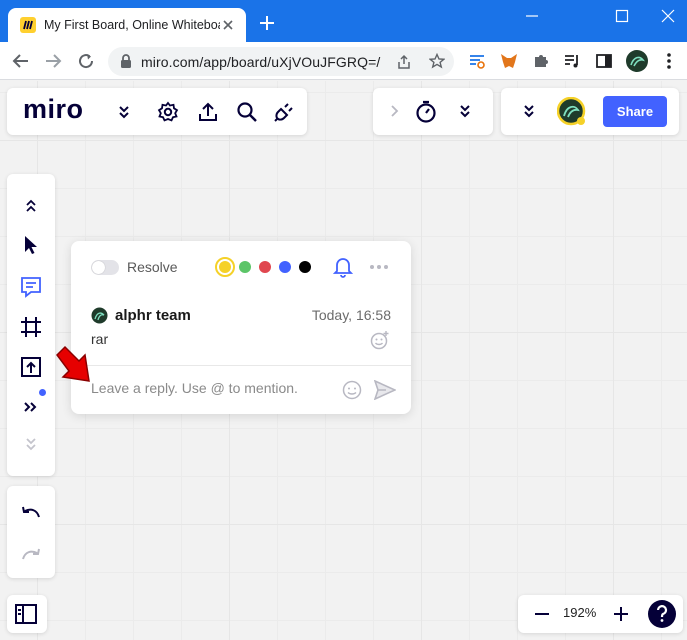  Describe the element at coordinates (208, 112) in the screenshot. I see `upload-icon` at that location.